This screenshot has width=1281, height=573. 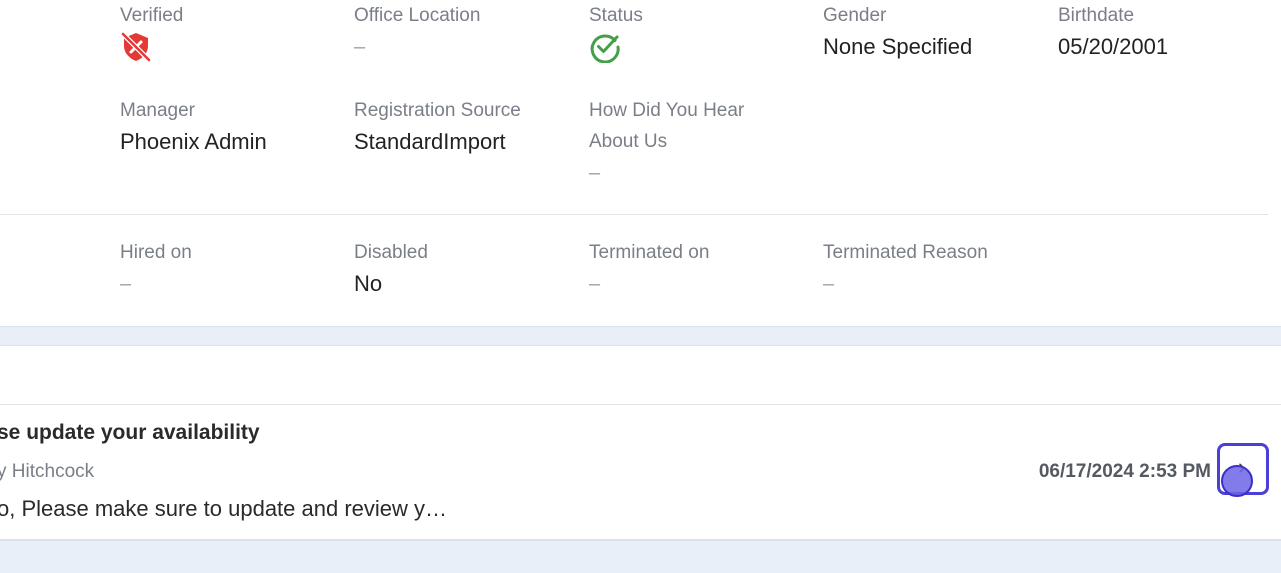 I want to click on terminated-on-label: Terminated on, so click(x=649, y=252).